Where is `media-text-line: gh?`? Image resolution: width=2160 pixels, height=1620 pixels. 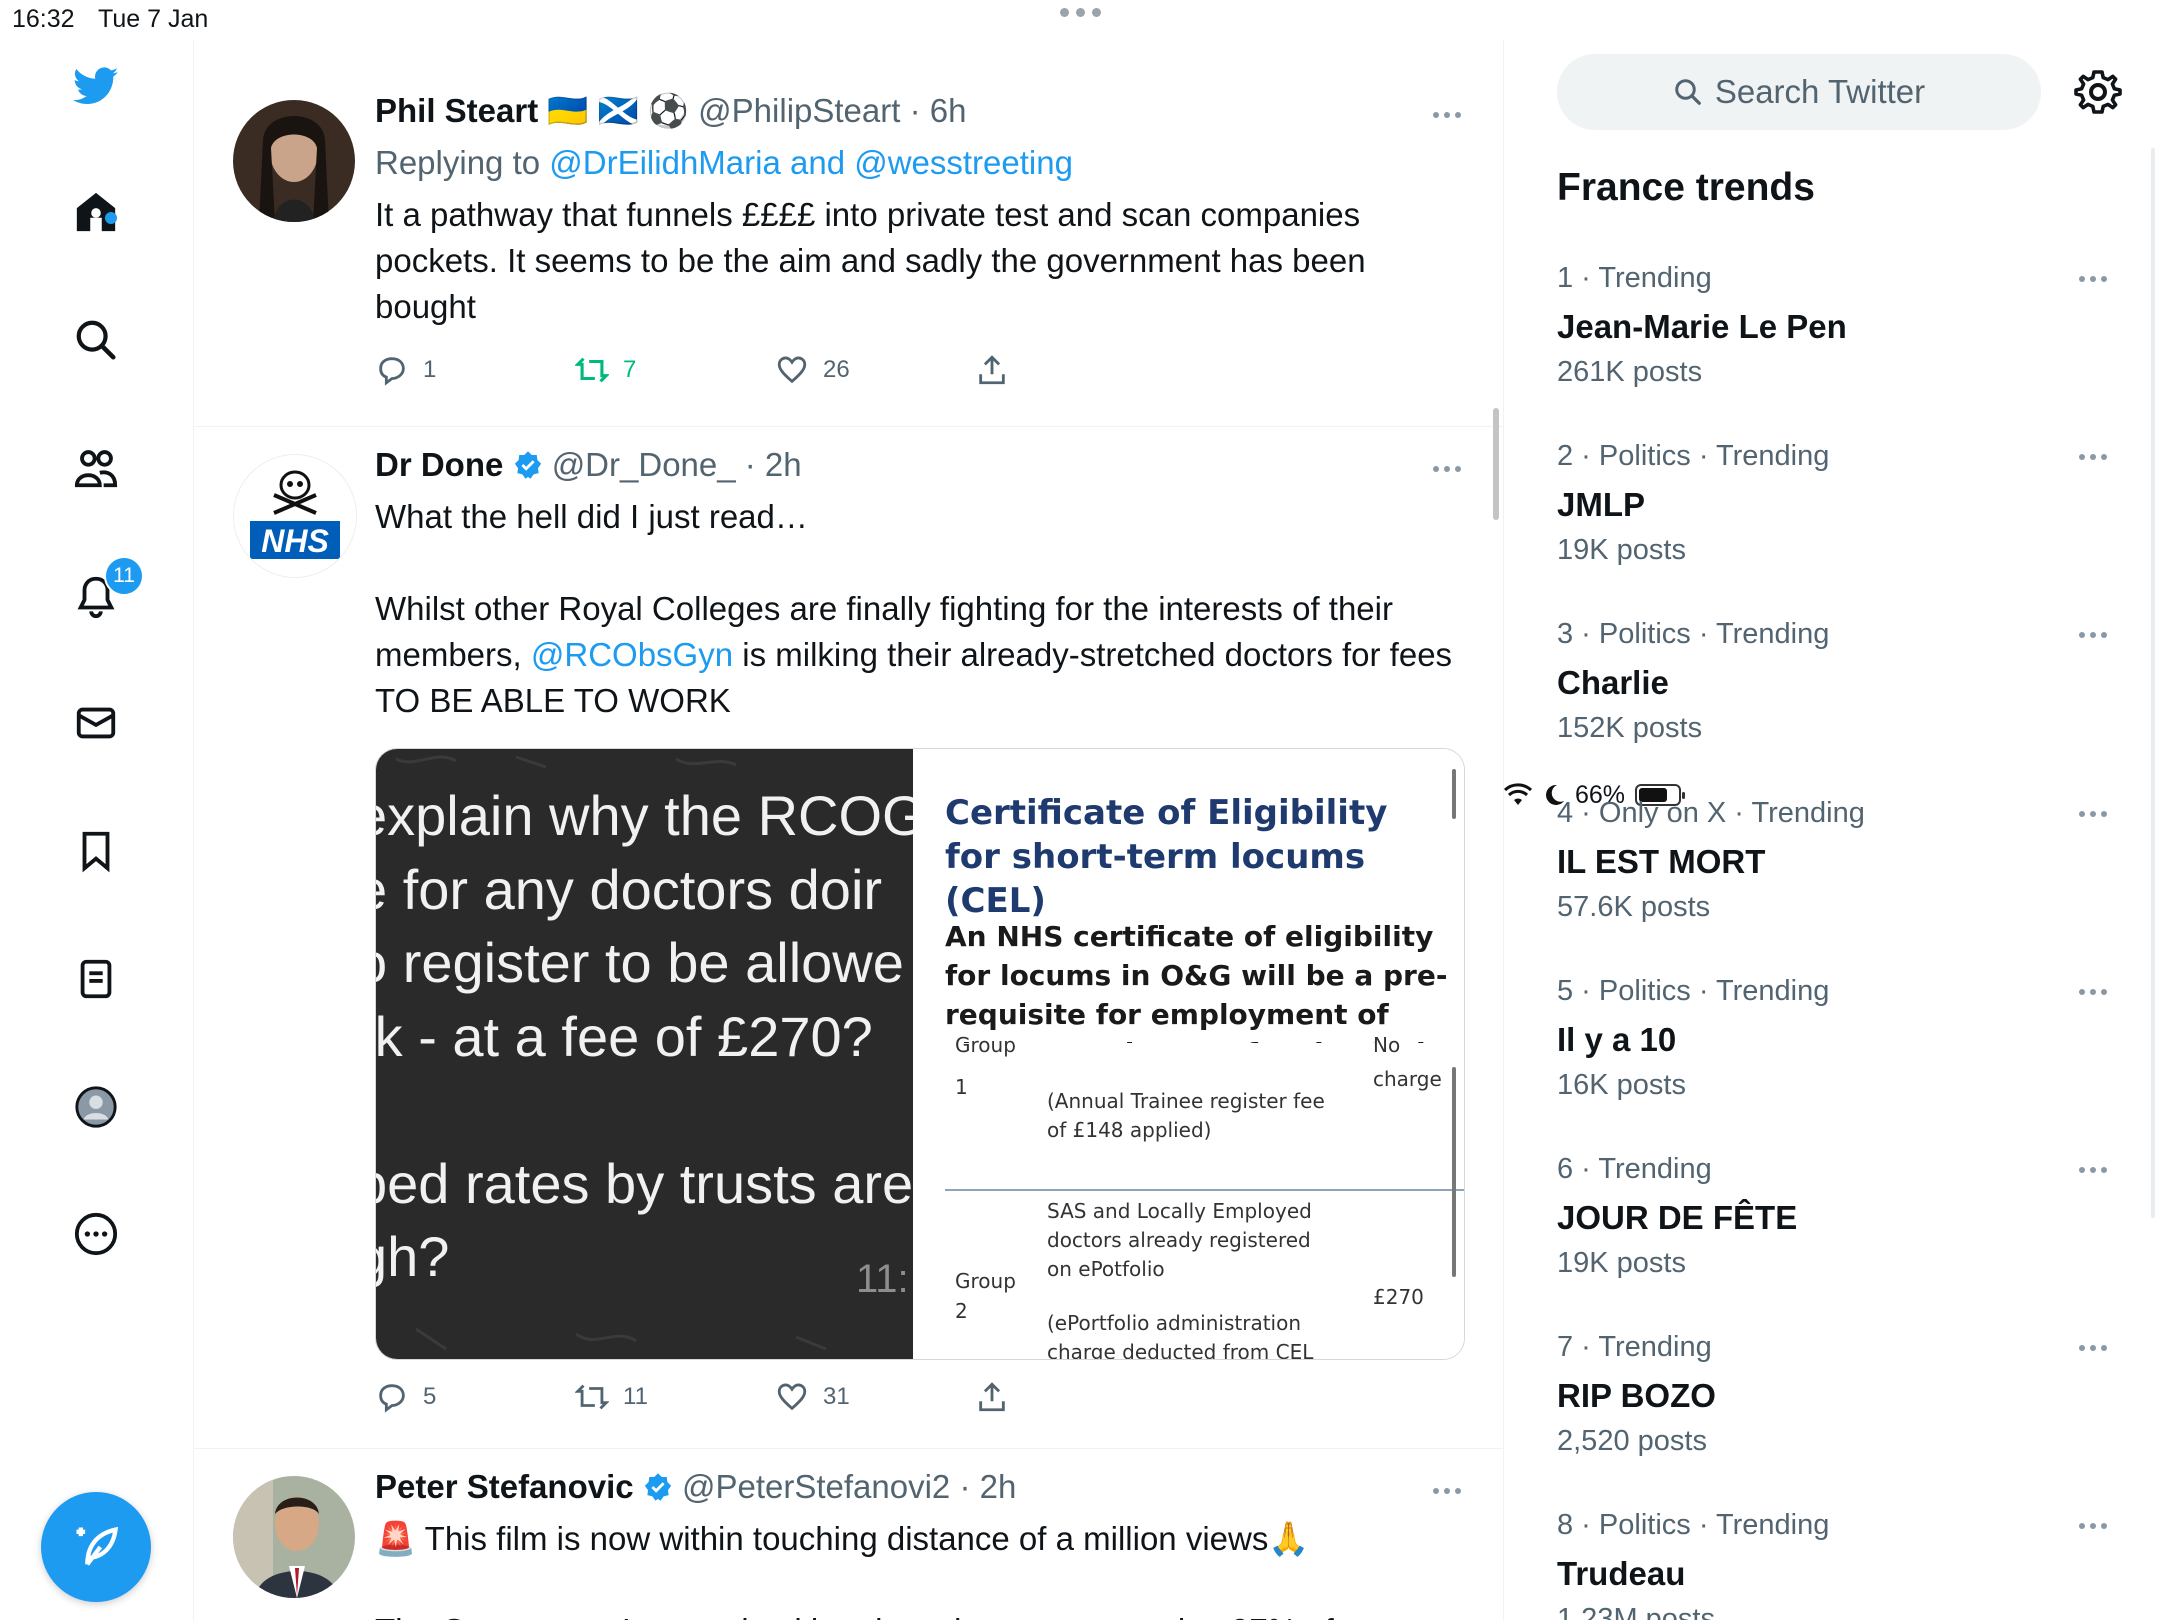 media-text-line: gh? is located at coordinates (413, 1256).